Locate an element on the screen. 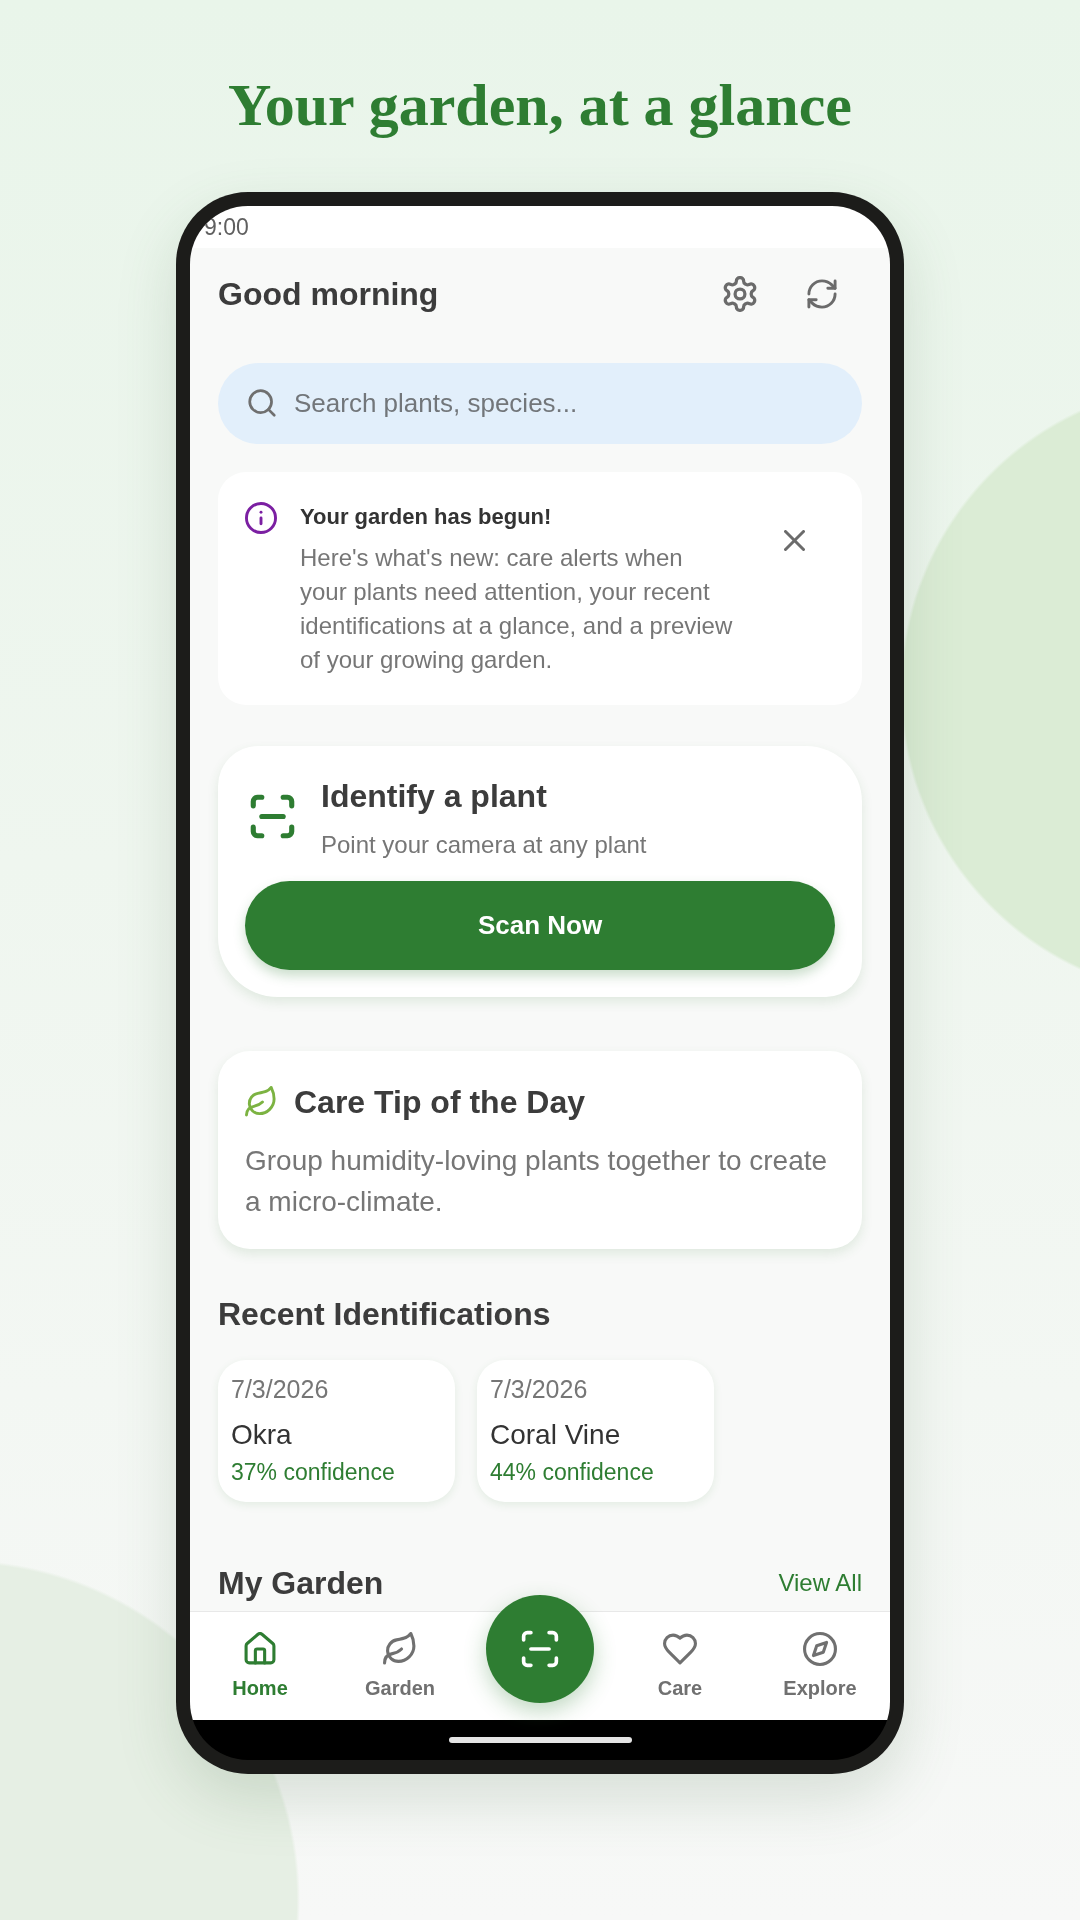 This screenshot has width=1080, height=1920. settings-icon is located at coordinates (740, 294).